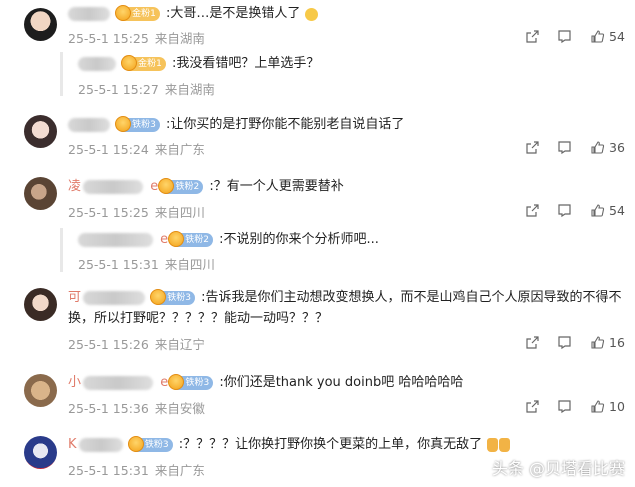 The image size is (635, 487). What do you see at coordinates (411, 297) in the screenshot?
I see `comment-text: :告诉我是你们主动想改变想换人，而不是山鸡自己个人原因导致的不得不` at bounding box center [411, 297].